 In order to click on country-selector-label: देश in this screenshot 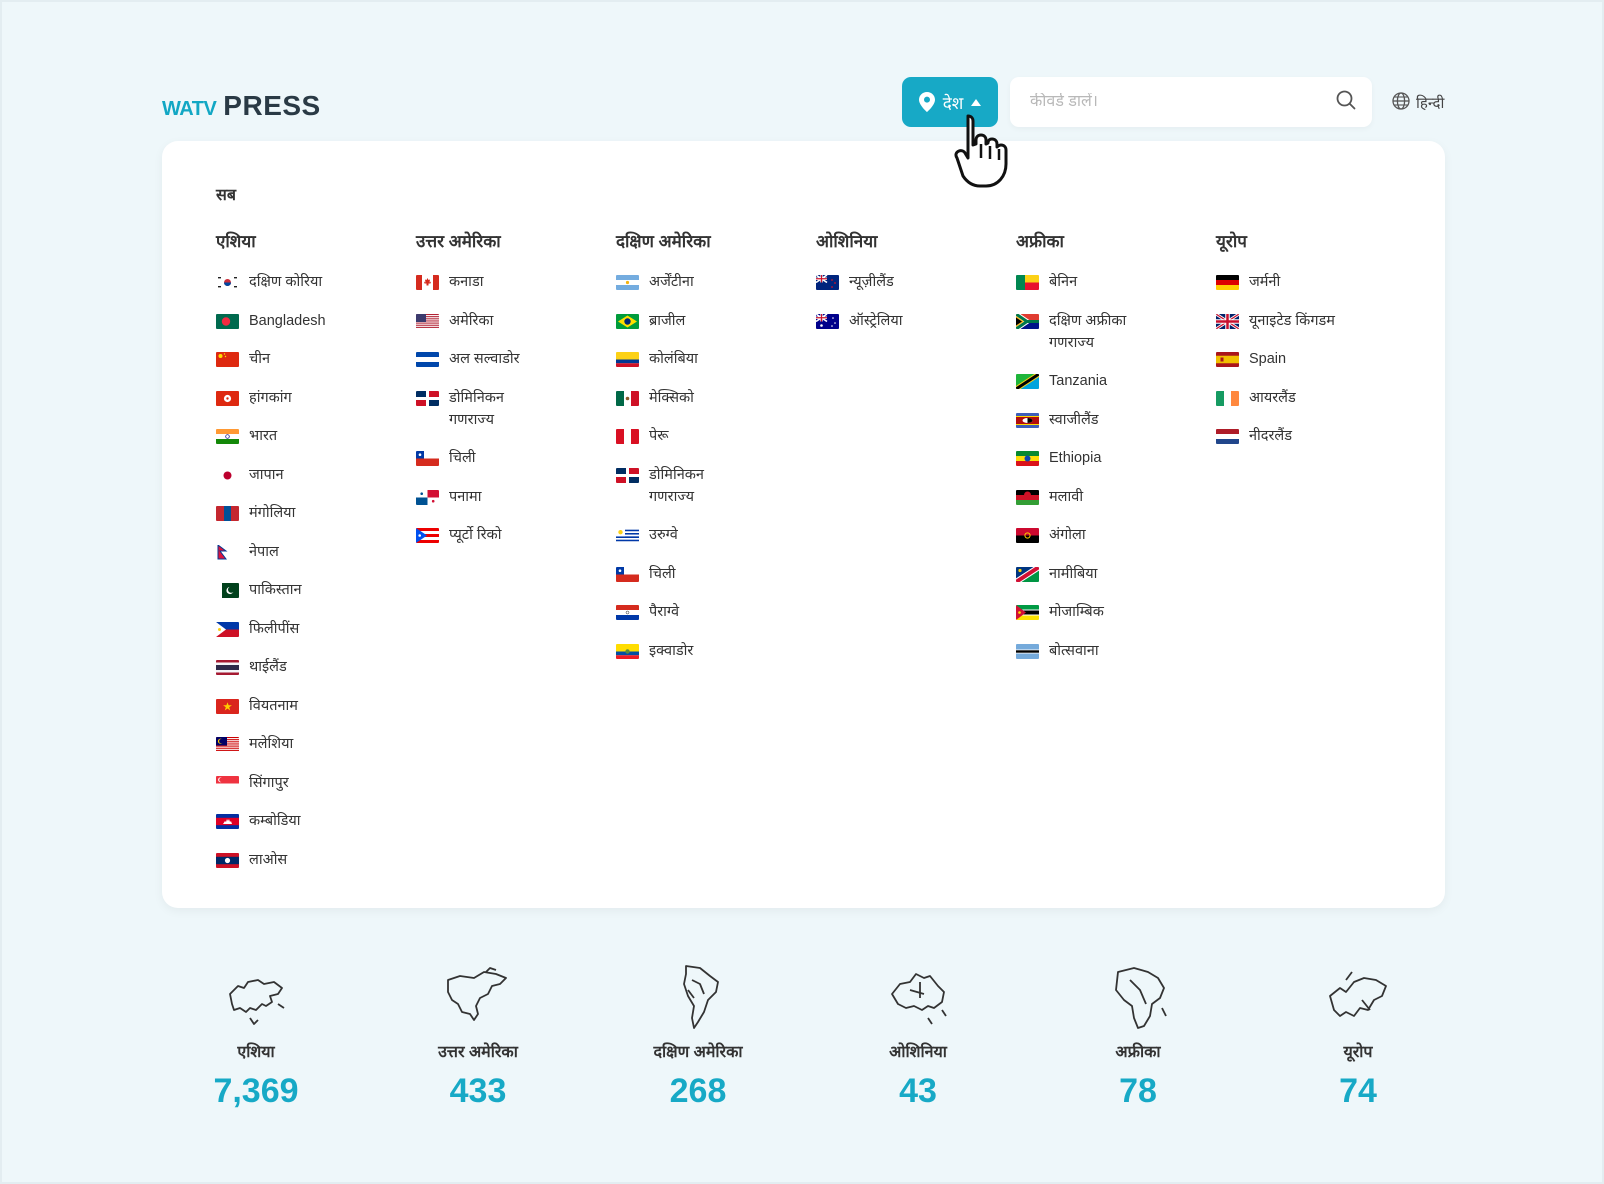, I will do `click(953, 103)`.